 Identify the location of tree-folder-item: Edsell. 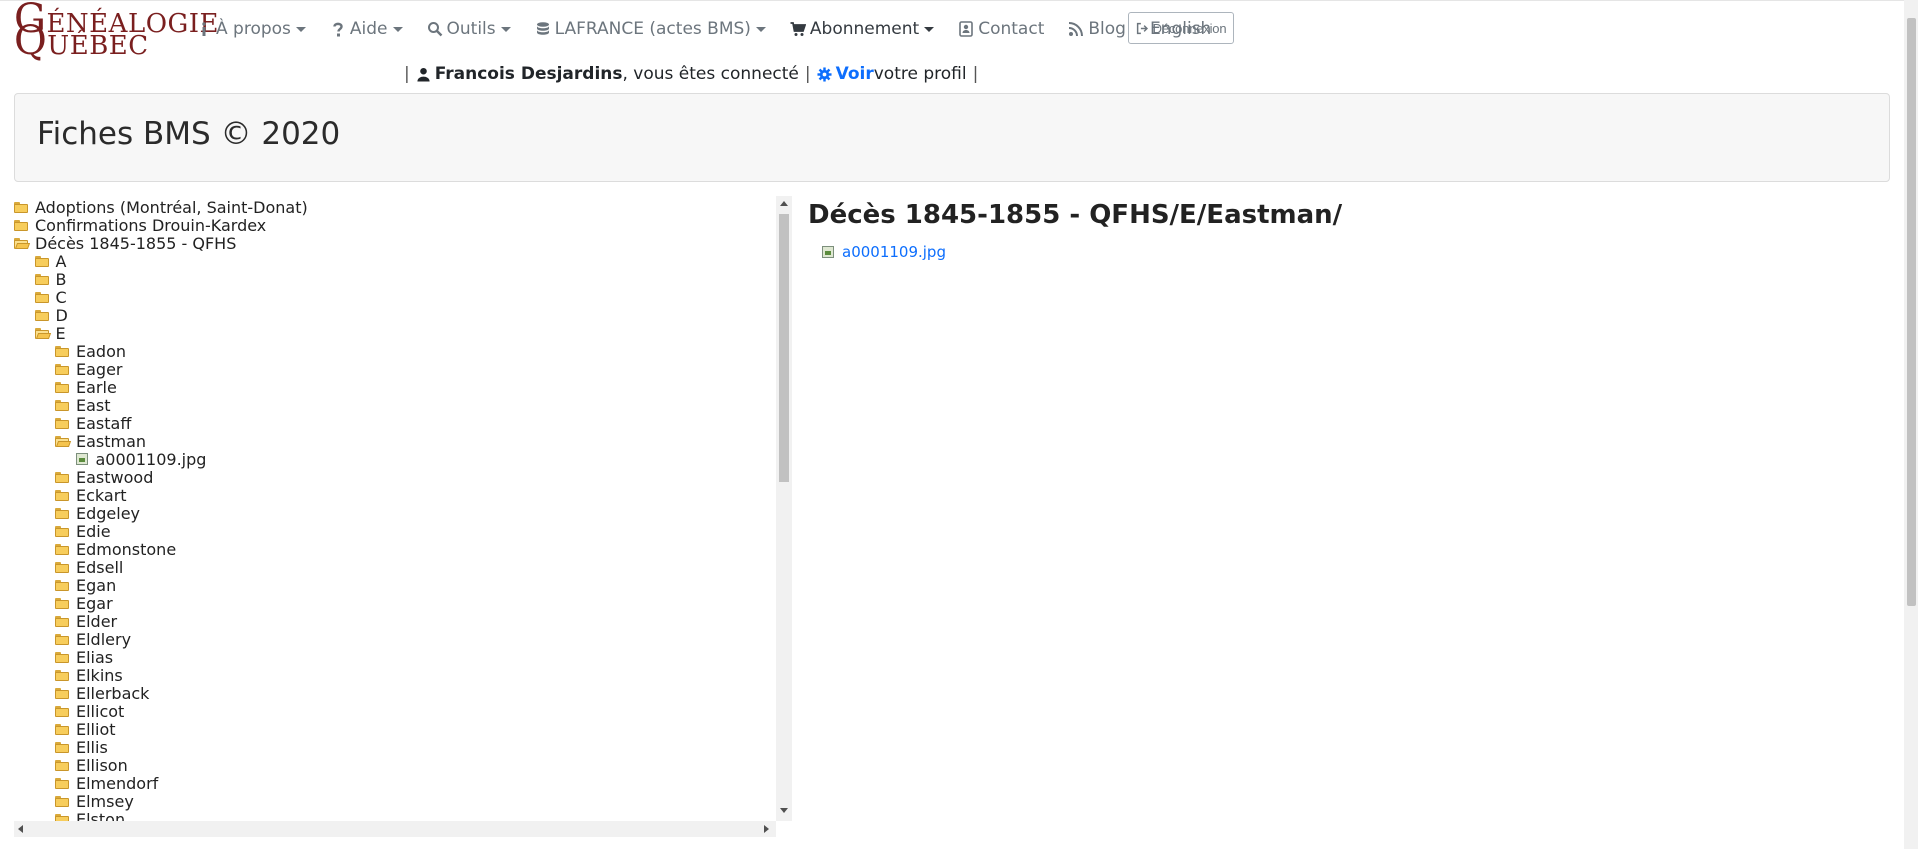
(89, 567).